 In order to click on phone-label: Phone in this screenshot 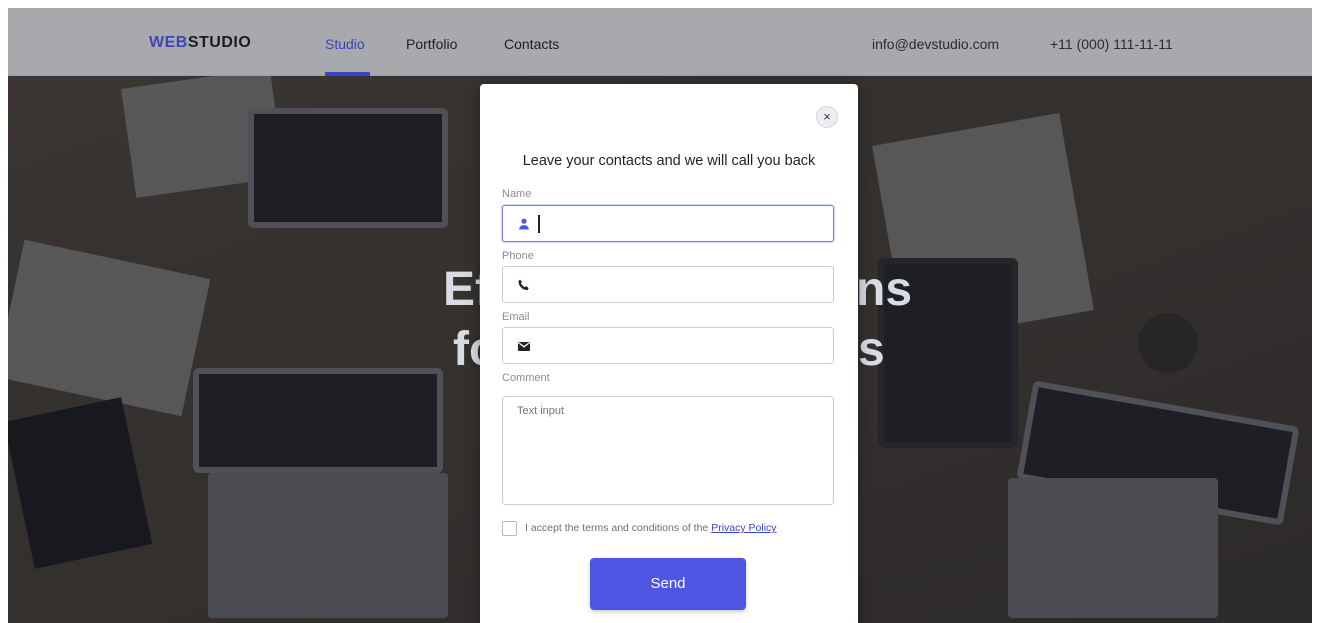, I will do `click(518, 256)`.